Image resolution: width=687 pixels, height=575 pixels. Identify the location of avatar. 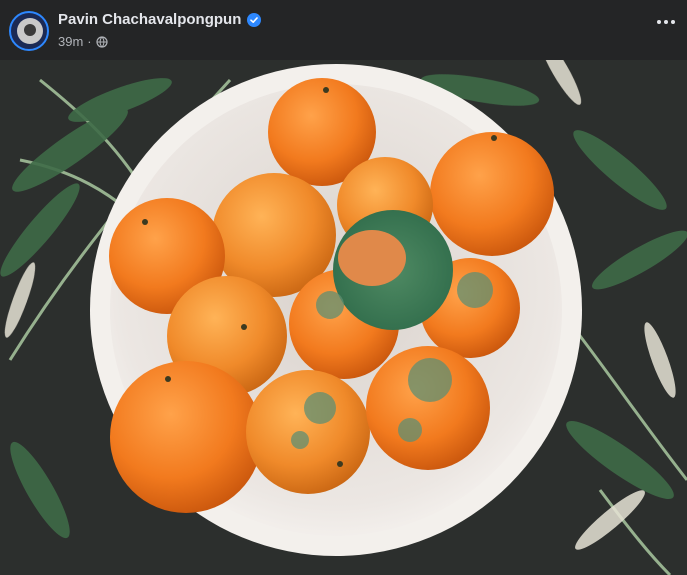
(29, 31).